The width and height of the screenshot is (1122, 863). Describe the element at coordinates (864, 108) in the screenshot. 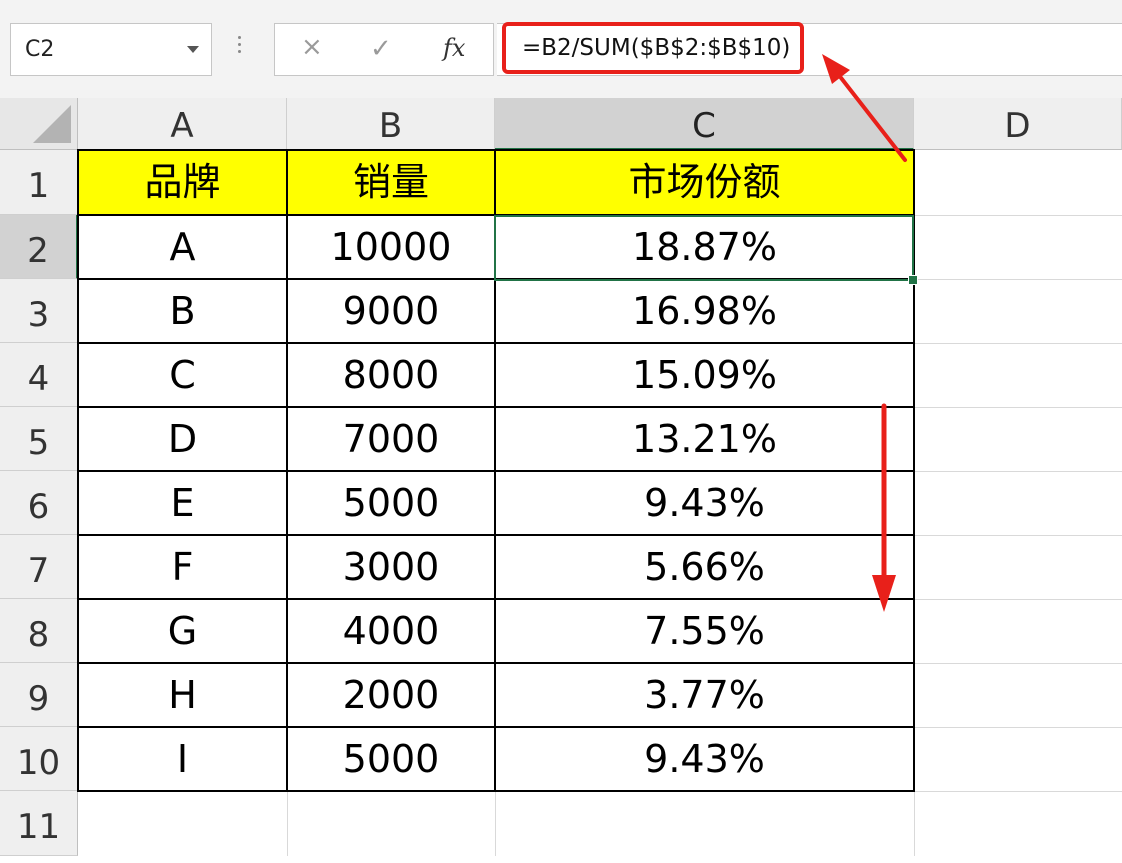

I see `arrow-to-formula` at that location.